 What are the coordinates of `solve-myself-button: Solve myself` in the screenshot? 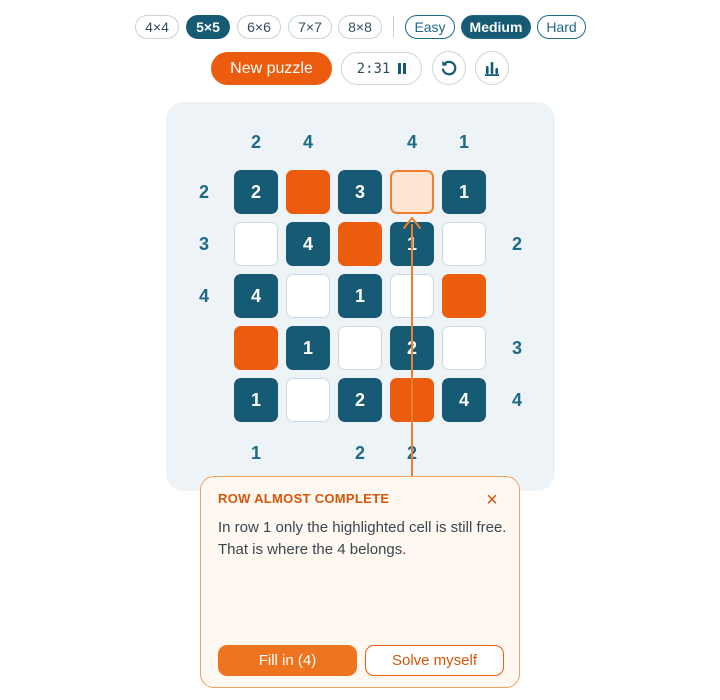 It's located at (434, 660).